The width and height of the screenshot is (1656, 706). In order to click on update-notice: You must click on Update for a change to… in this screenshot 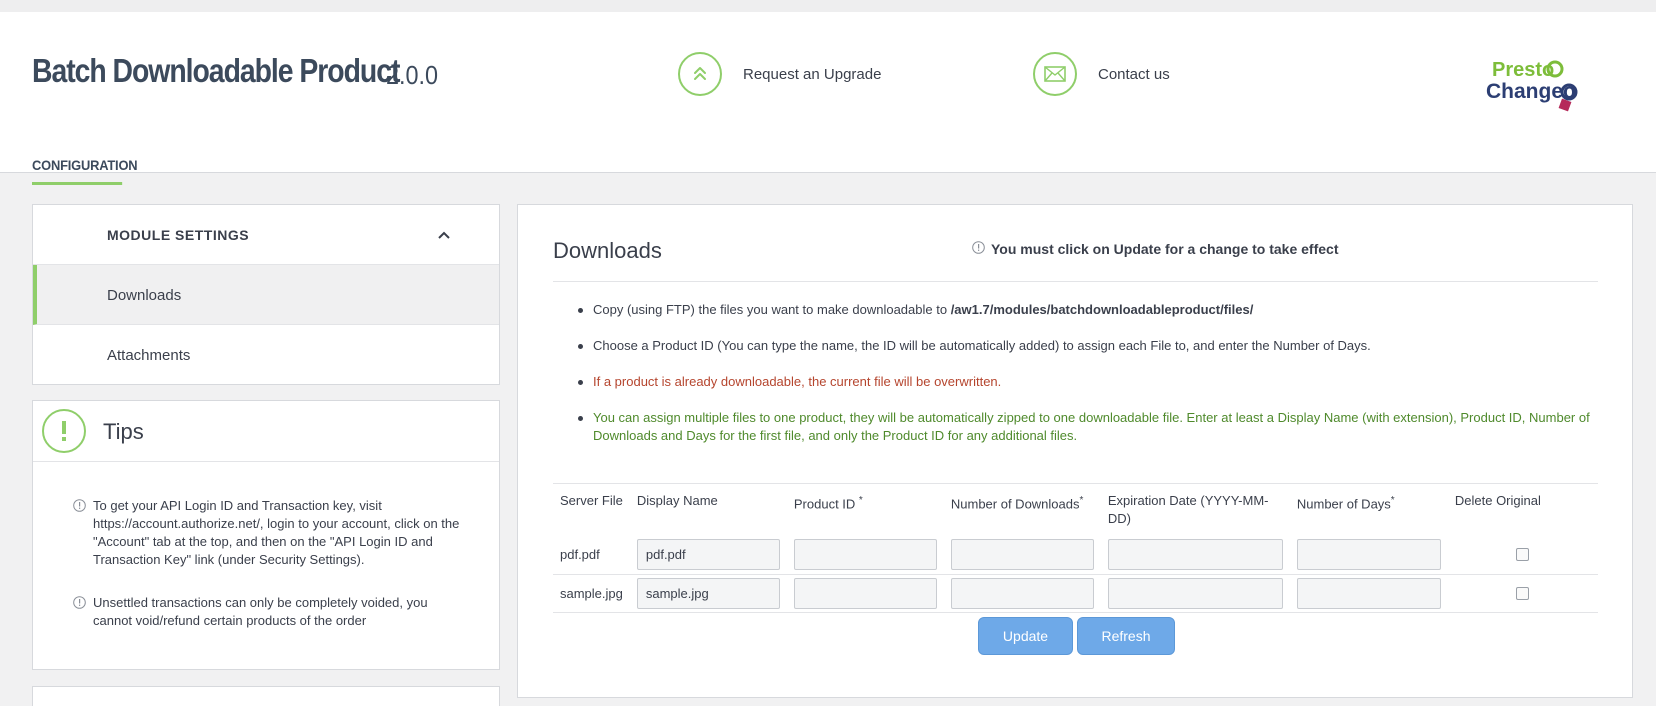, I will do `click(1155, 249)`.